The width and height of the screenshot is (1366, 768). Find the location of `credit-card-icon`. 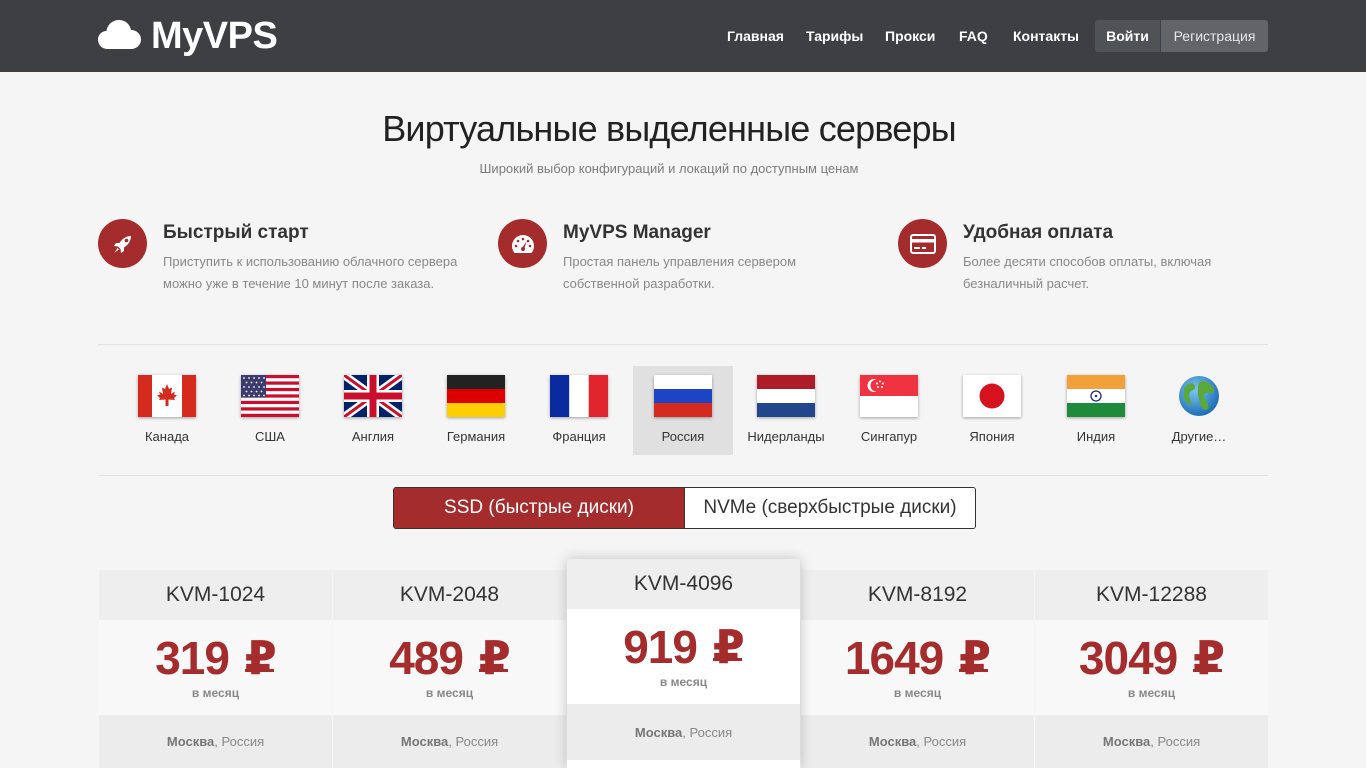

credit-card-icon is located at coordinates (922, 243).